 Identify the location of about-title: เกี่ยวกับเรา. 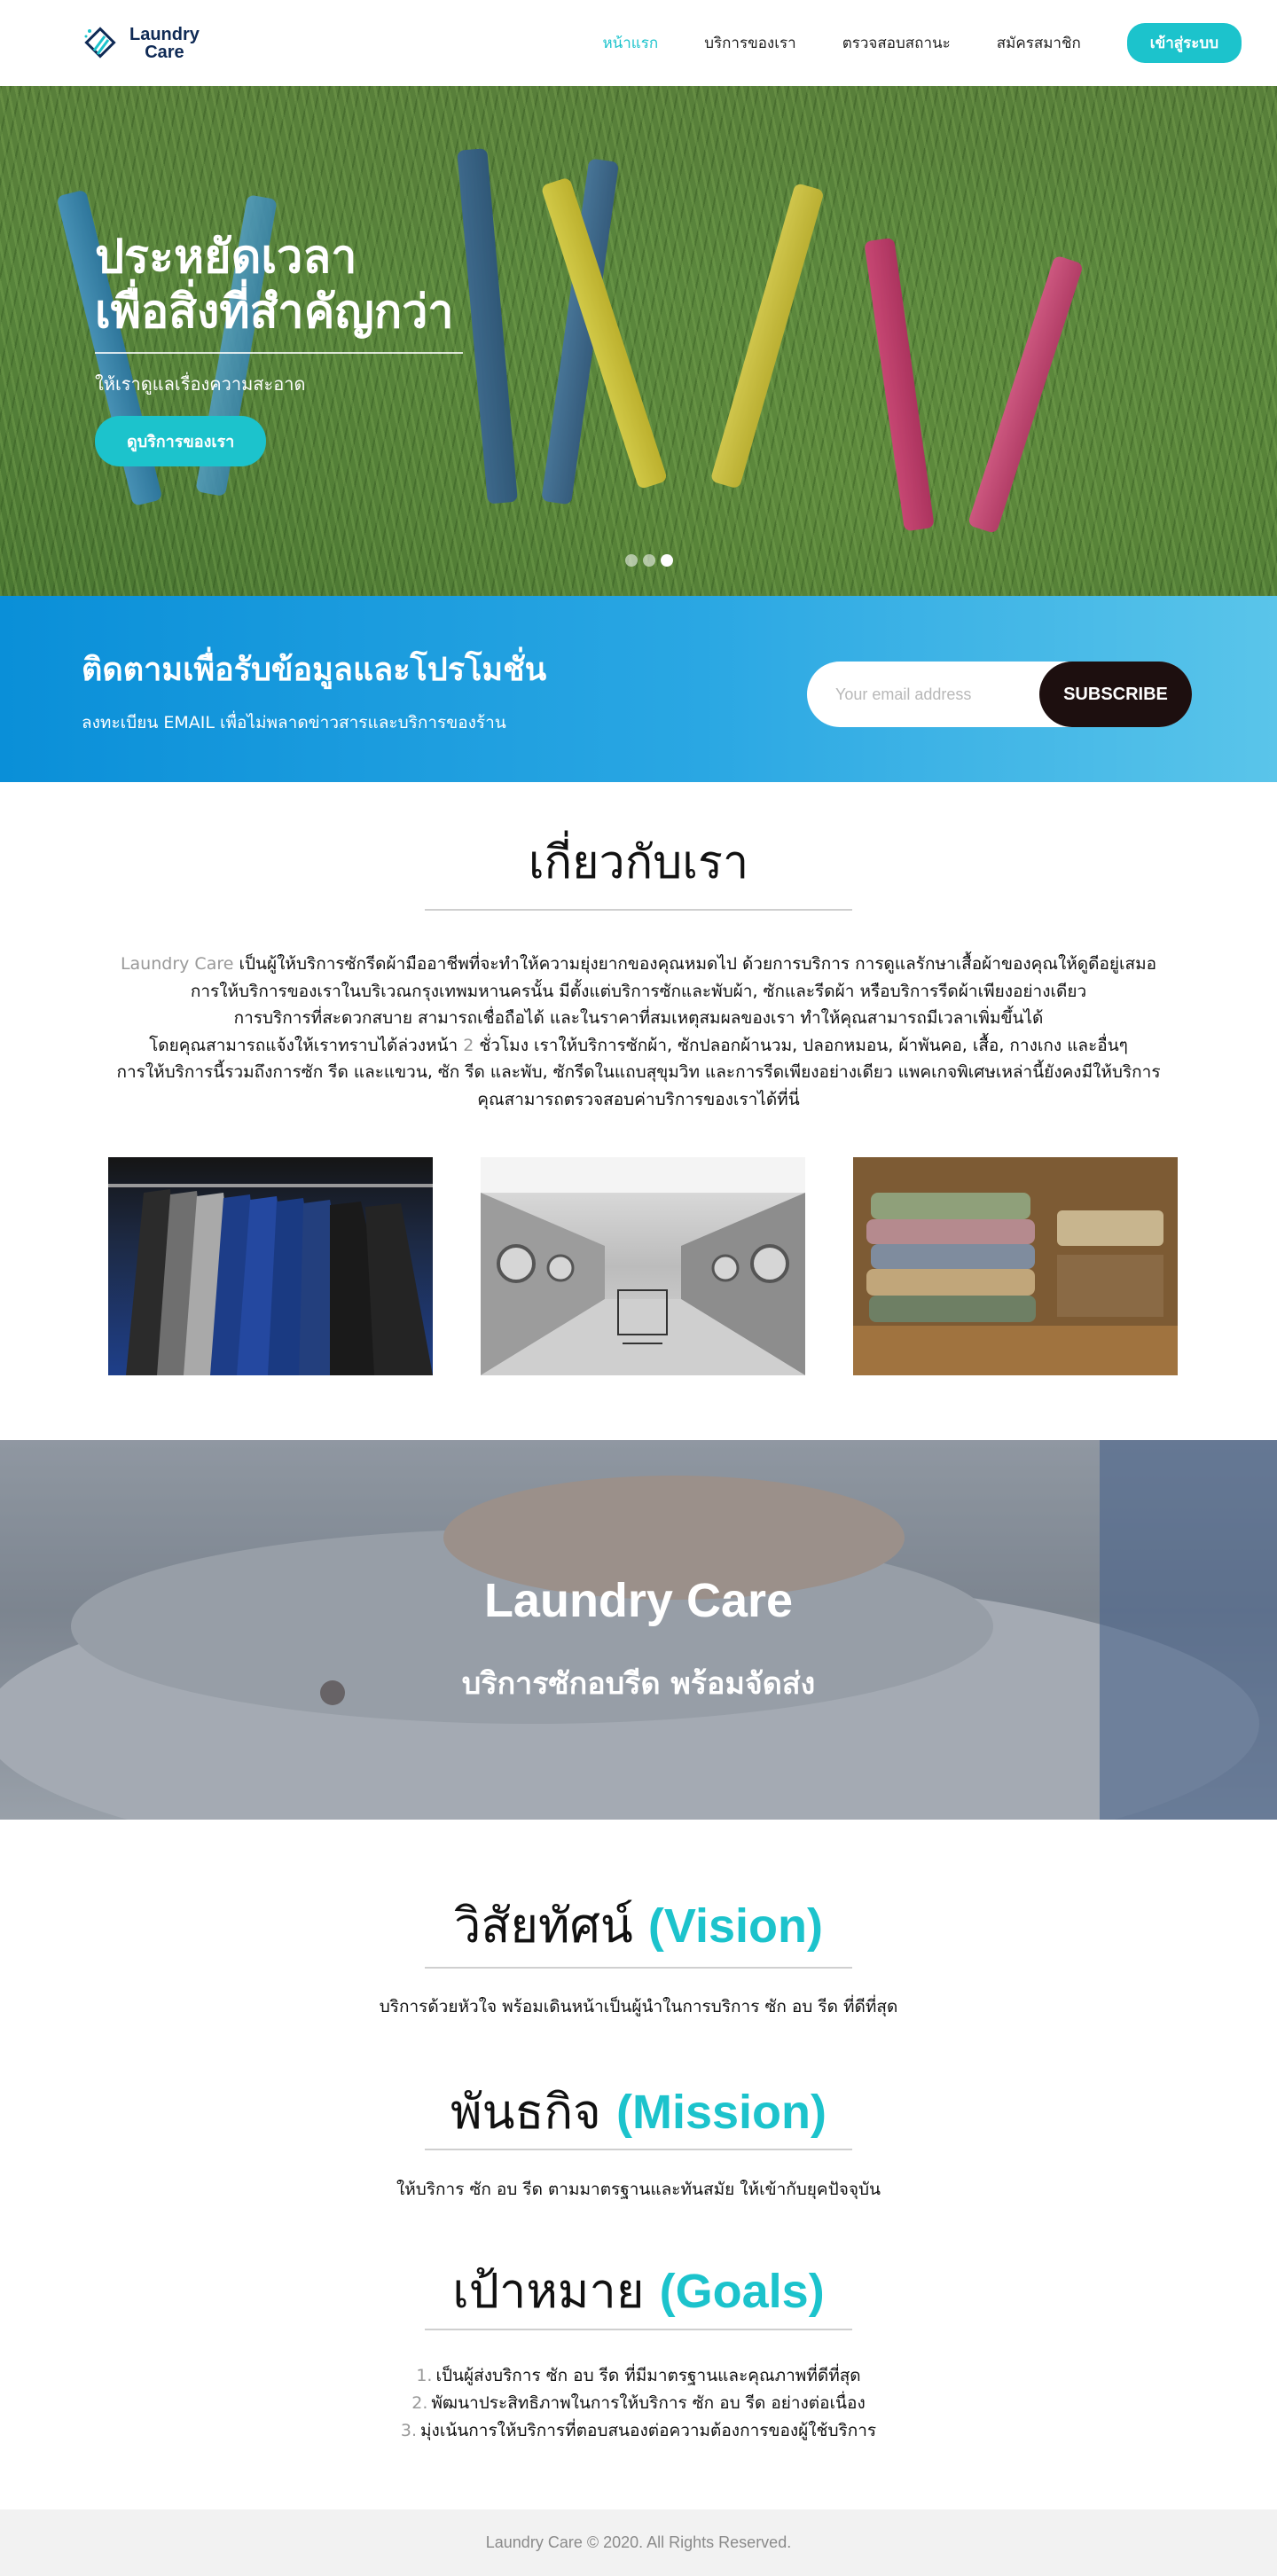
(638, 862).